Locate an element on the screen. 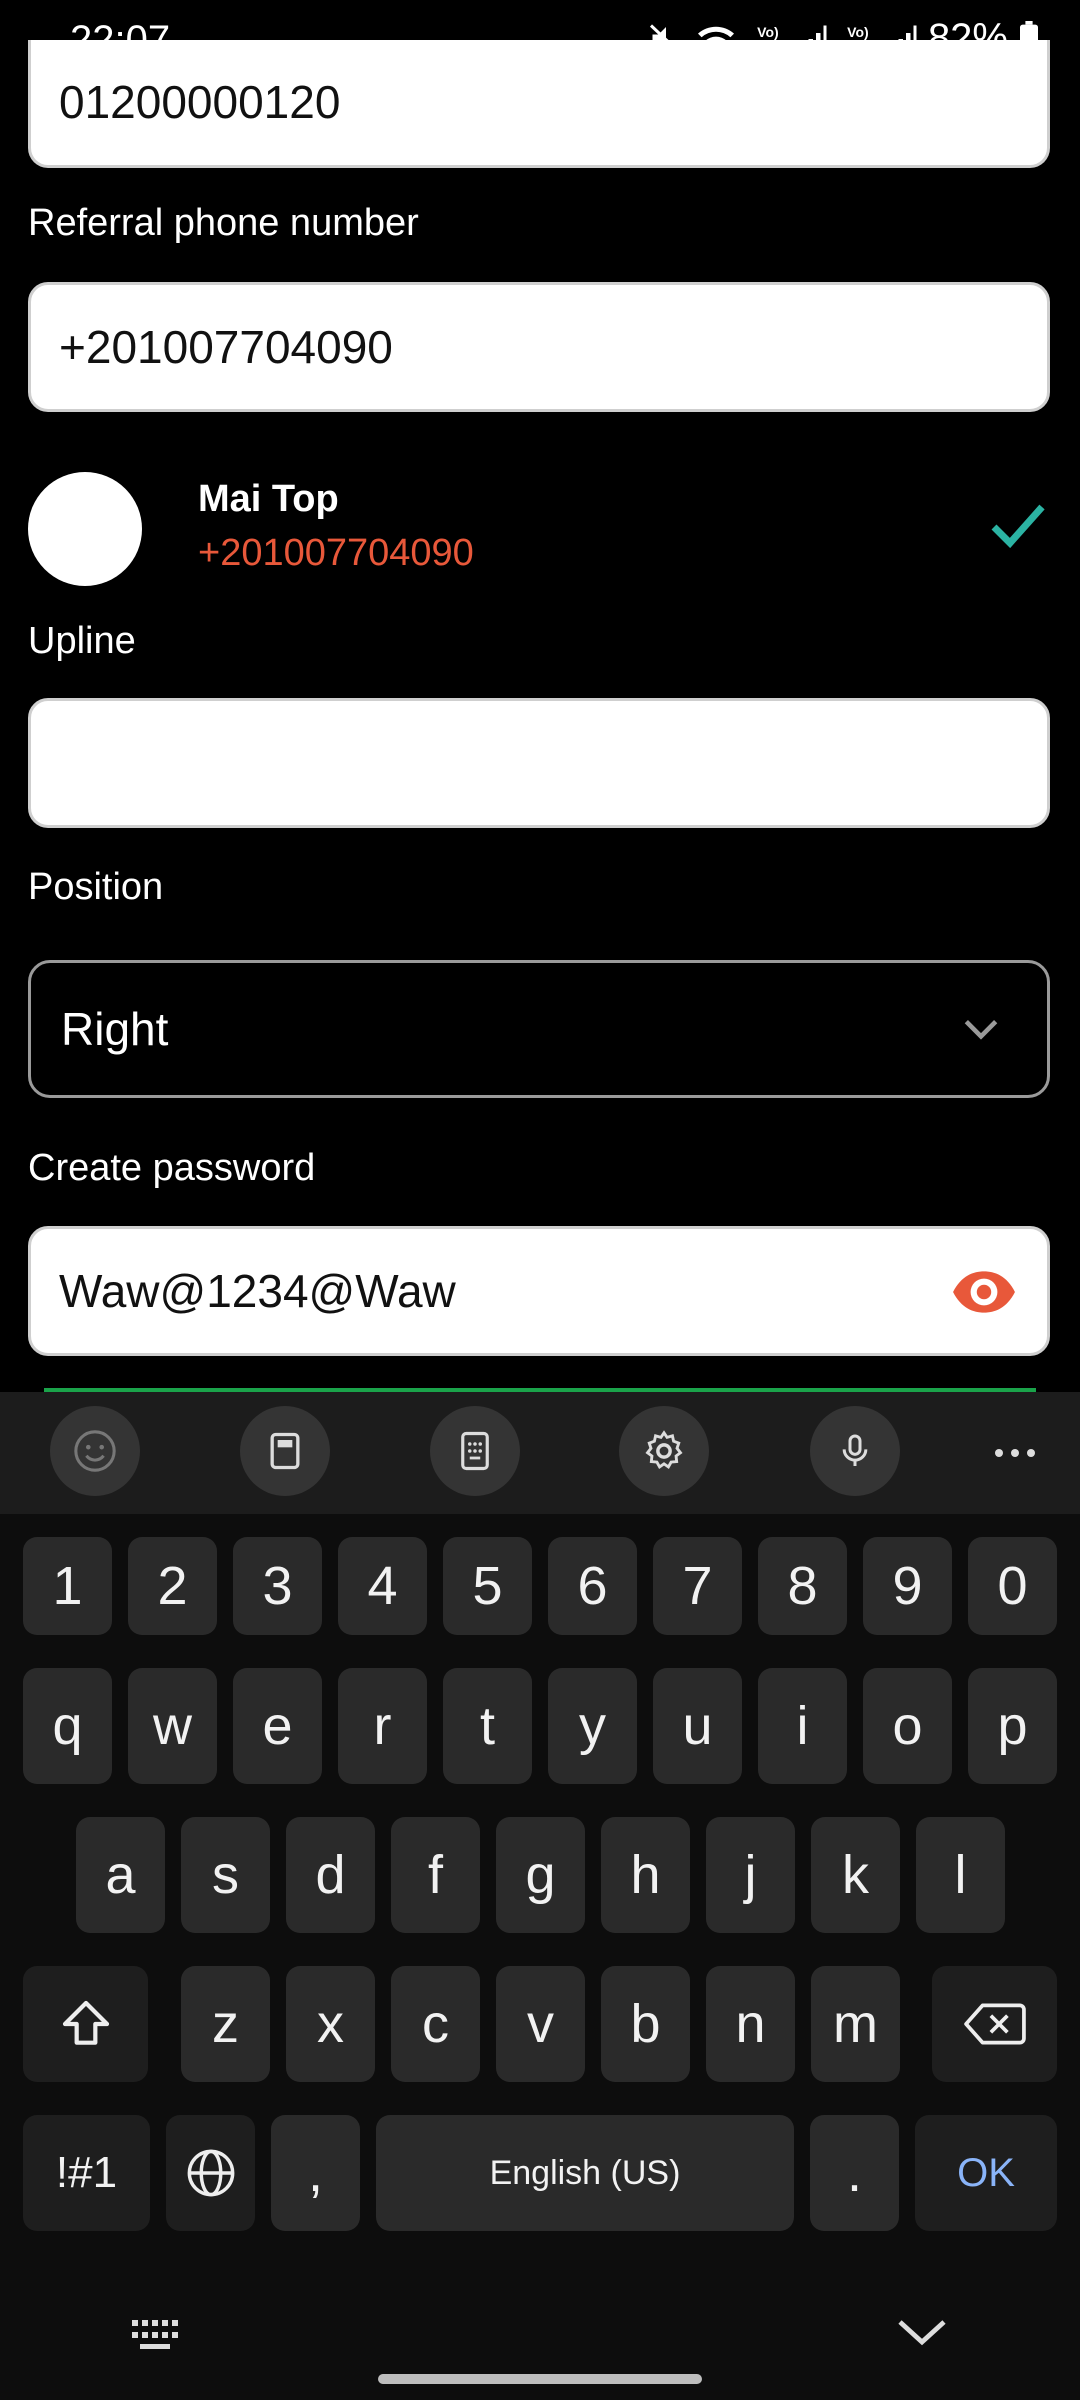 This screenshot has height=2400, width=1080. position-value: Right is located at coordinates (115, 1029).